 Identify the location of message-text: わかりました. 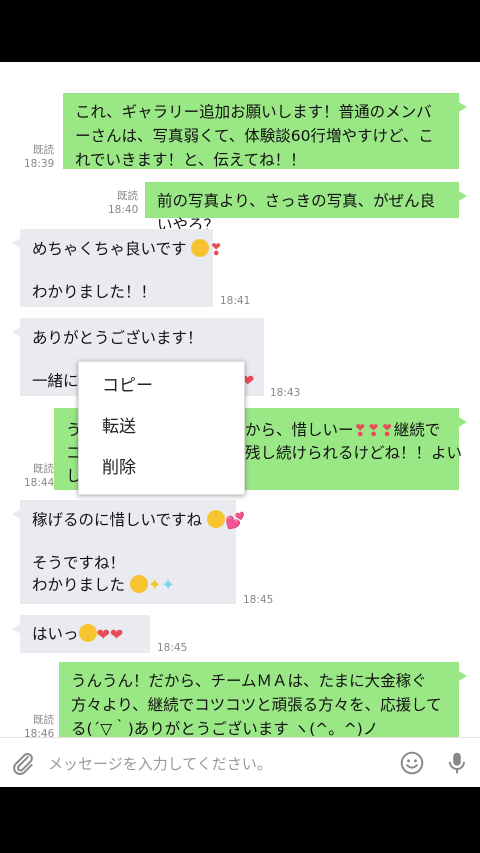
(79, 585).